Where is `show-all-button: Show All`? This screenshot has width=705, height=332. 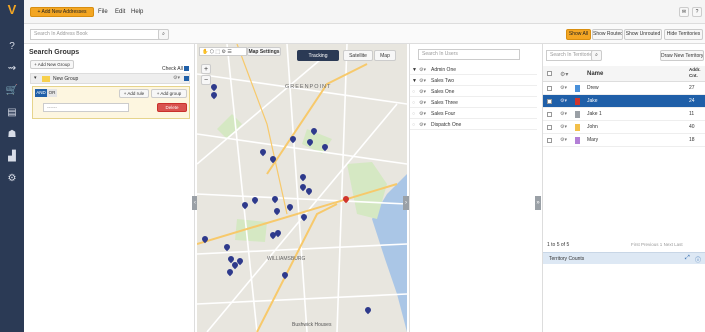
show-all-button: Show All is located at coordinates (578, 34).